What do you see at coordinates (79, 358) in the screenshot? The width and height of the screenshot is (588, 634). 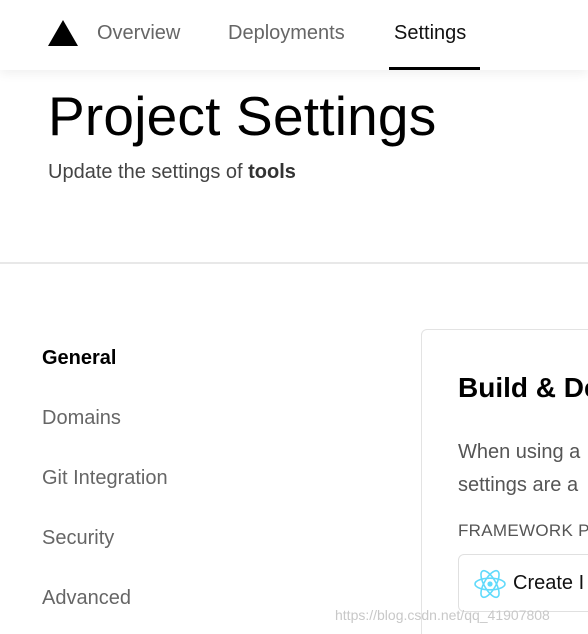 I see `sidebar-item-general: General` at bounding box center [79, 358].